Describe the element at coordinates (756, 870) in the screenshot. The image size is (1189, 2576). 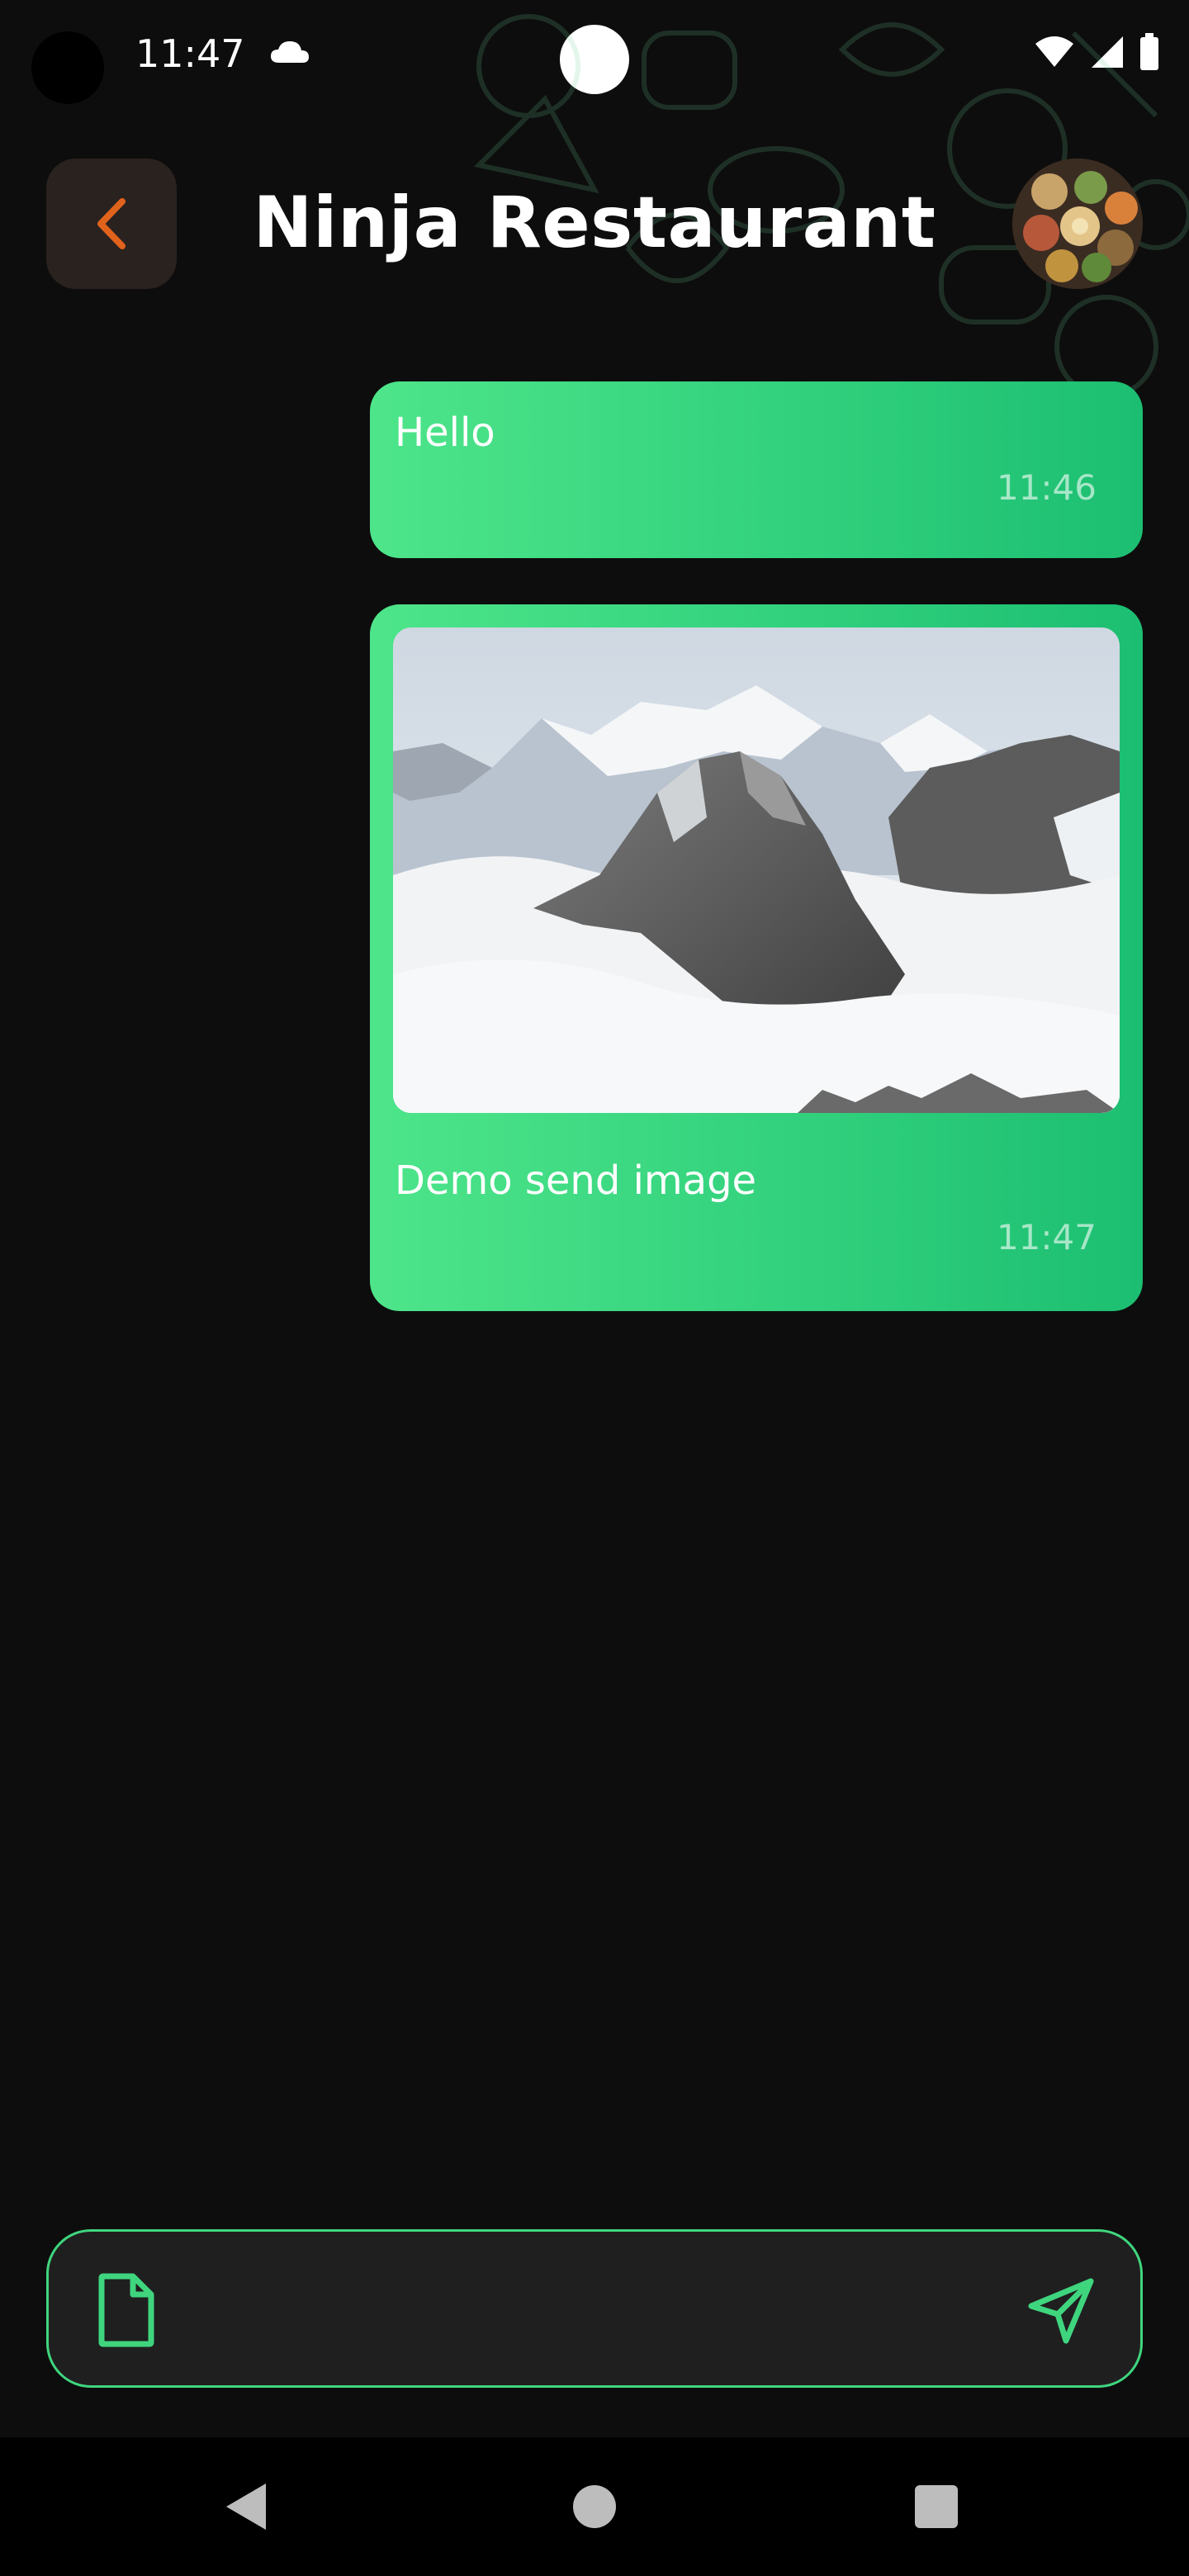
I see `message-image` at that location.